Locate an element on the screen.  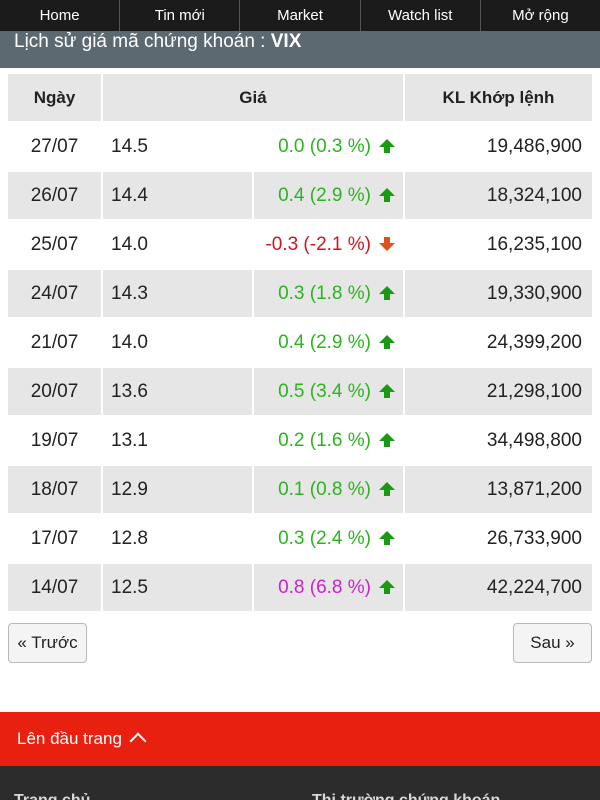
row-date: 21/07 is located at coordinates (54, 342).